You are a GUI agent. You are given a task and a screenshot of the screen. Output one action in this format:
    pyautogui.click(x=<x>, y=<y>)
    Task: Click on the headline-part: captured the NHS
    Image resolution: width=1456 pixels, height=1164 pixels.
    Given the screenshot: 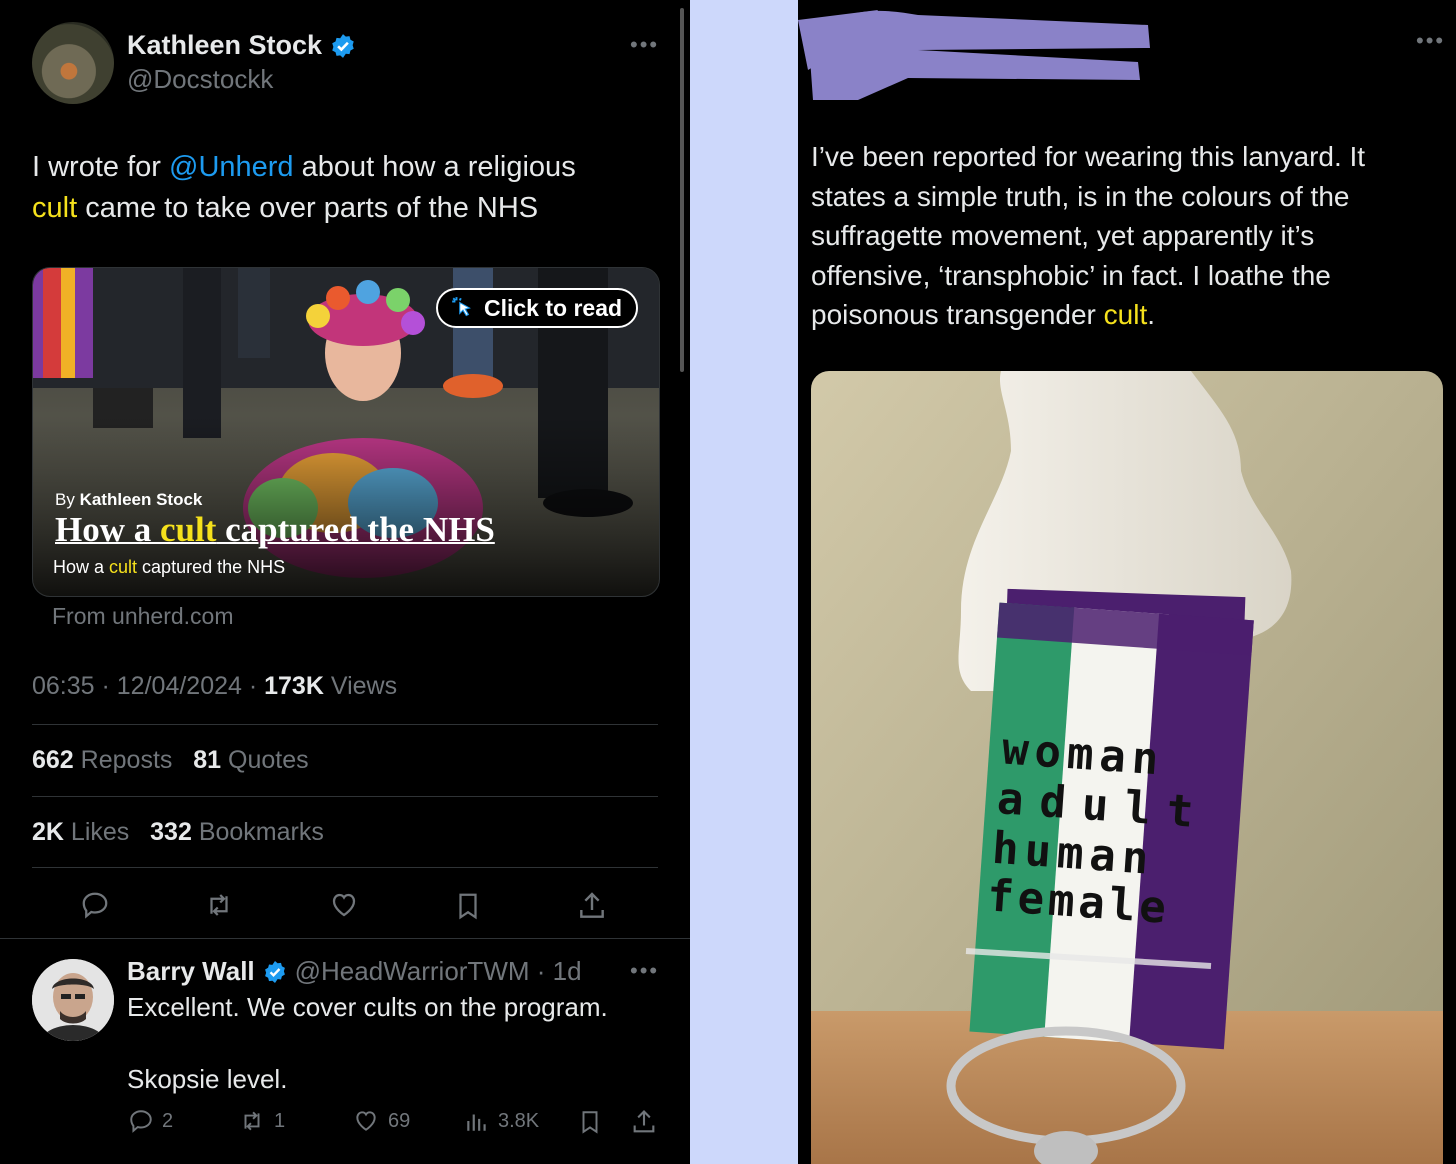 What is the action you would take?
    pyautogui.click(x=355, y=529)
    